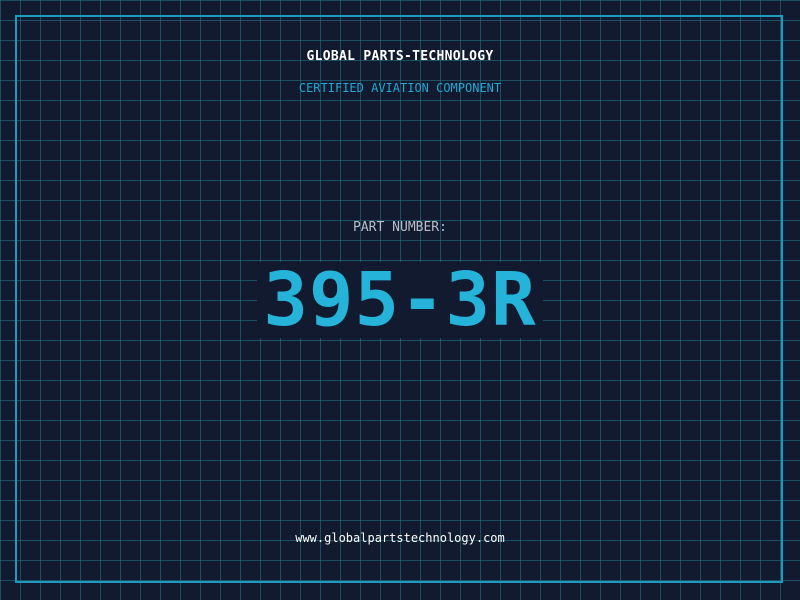  Describe the element at coordinates (400, 227) in the screenshot. I see `part-number-label: PART NUMBER:` at that location.